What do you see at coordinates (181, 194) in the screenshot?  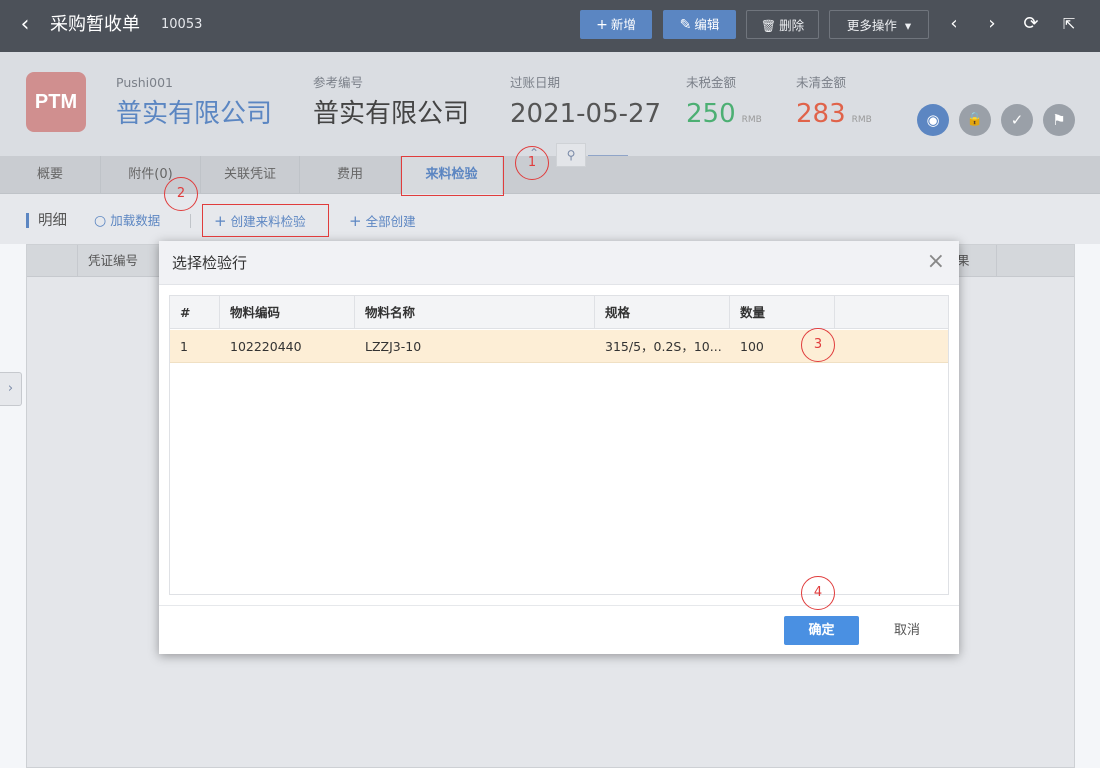 I see `annotation-step-2: 2` at bounding box center [181, 194].